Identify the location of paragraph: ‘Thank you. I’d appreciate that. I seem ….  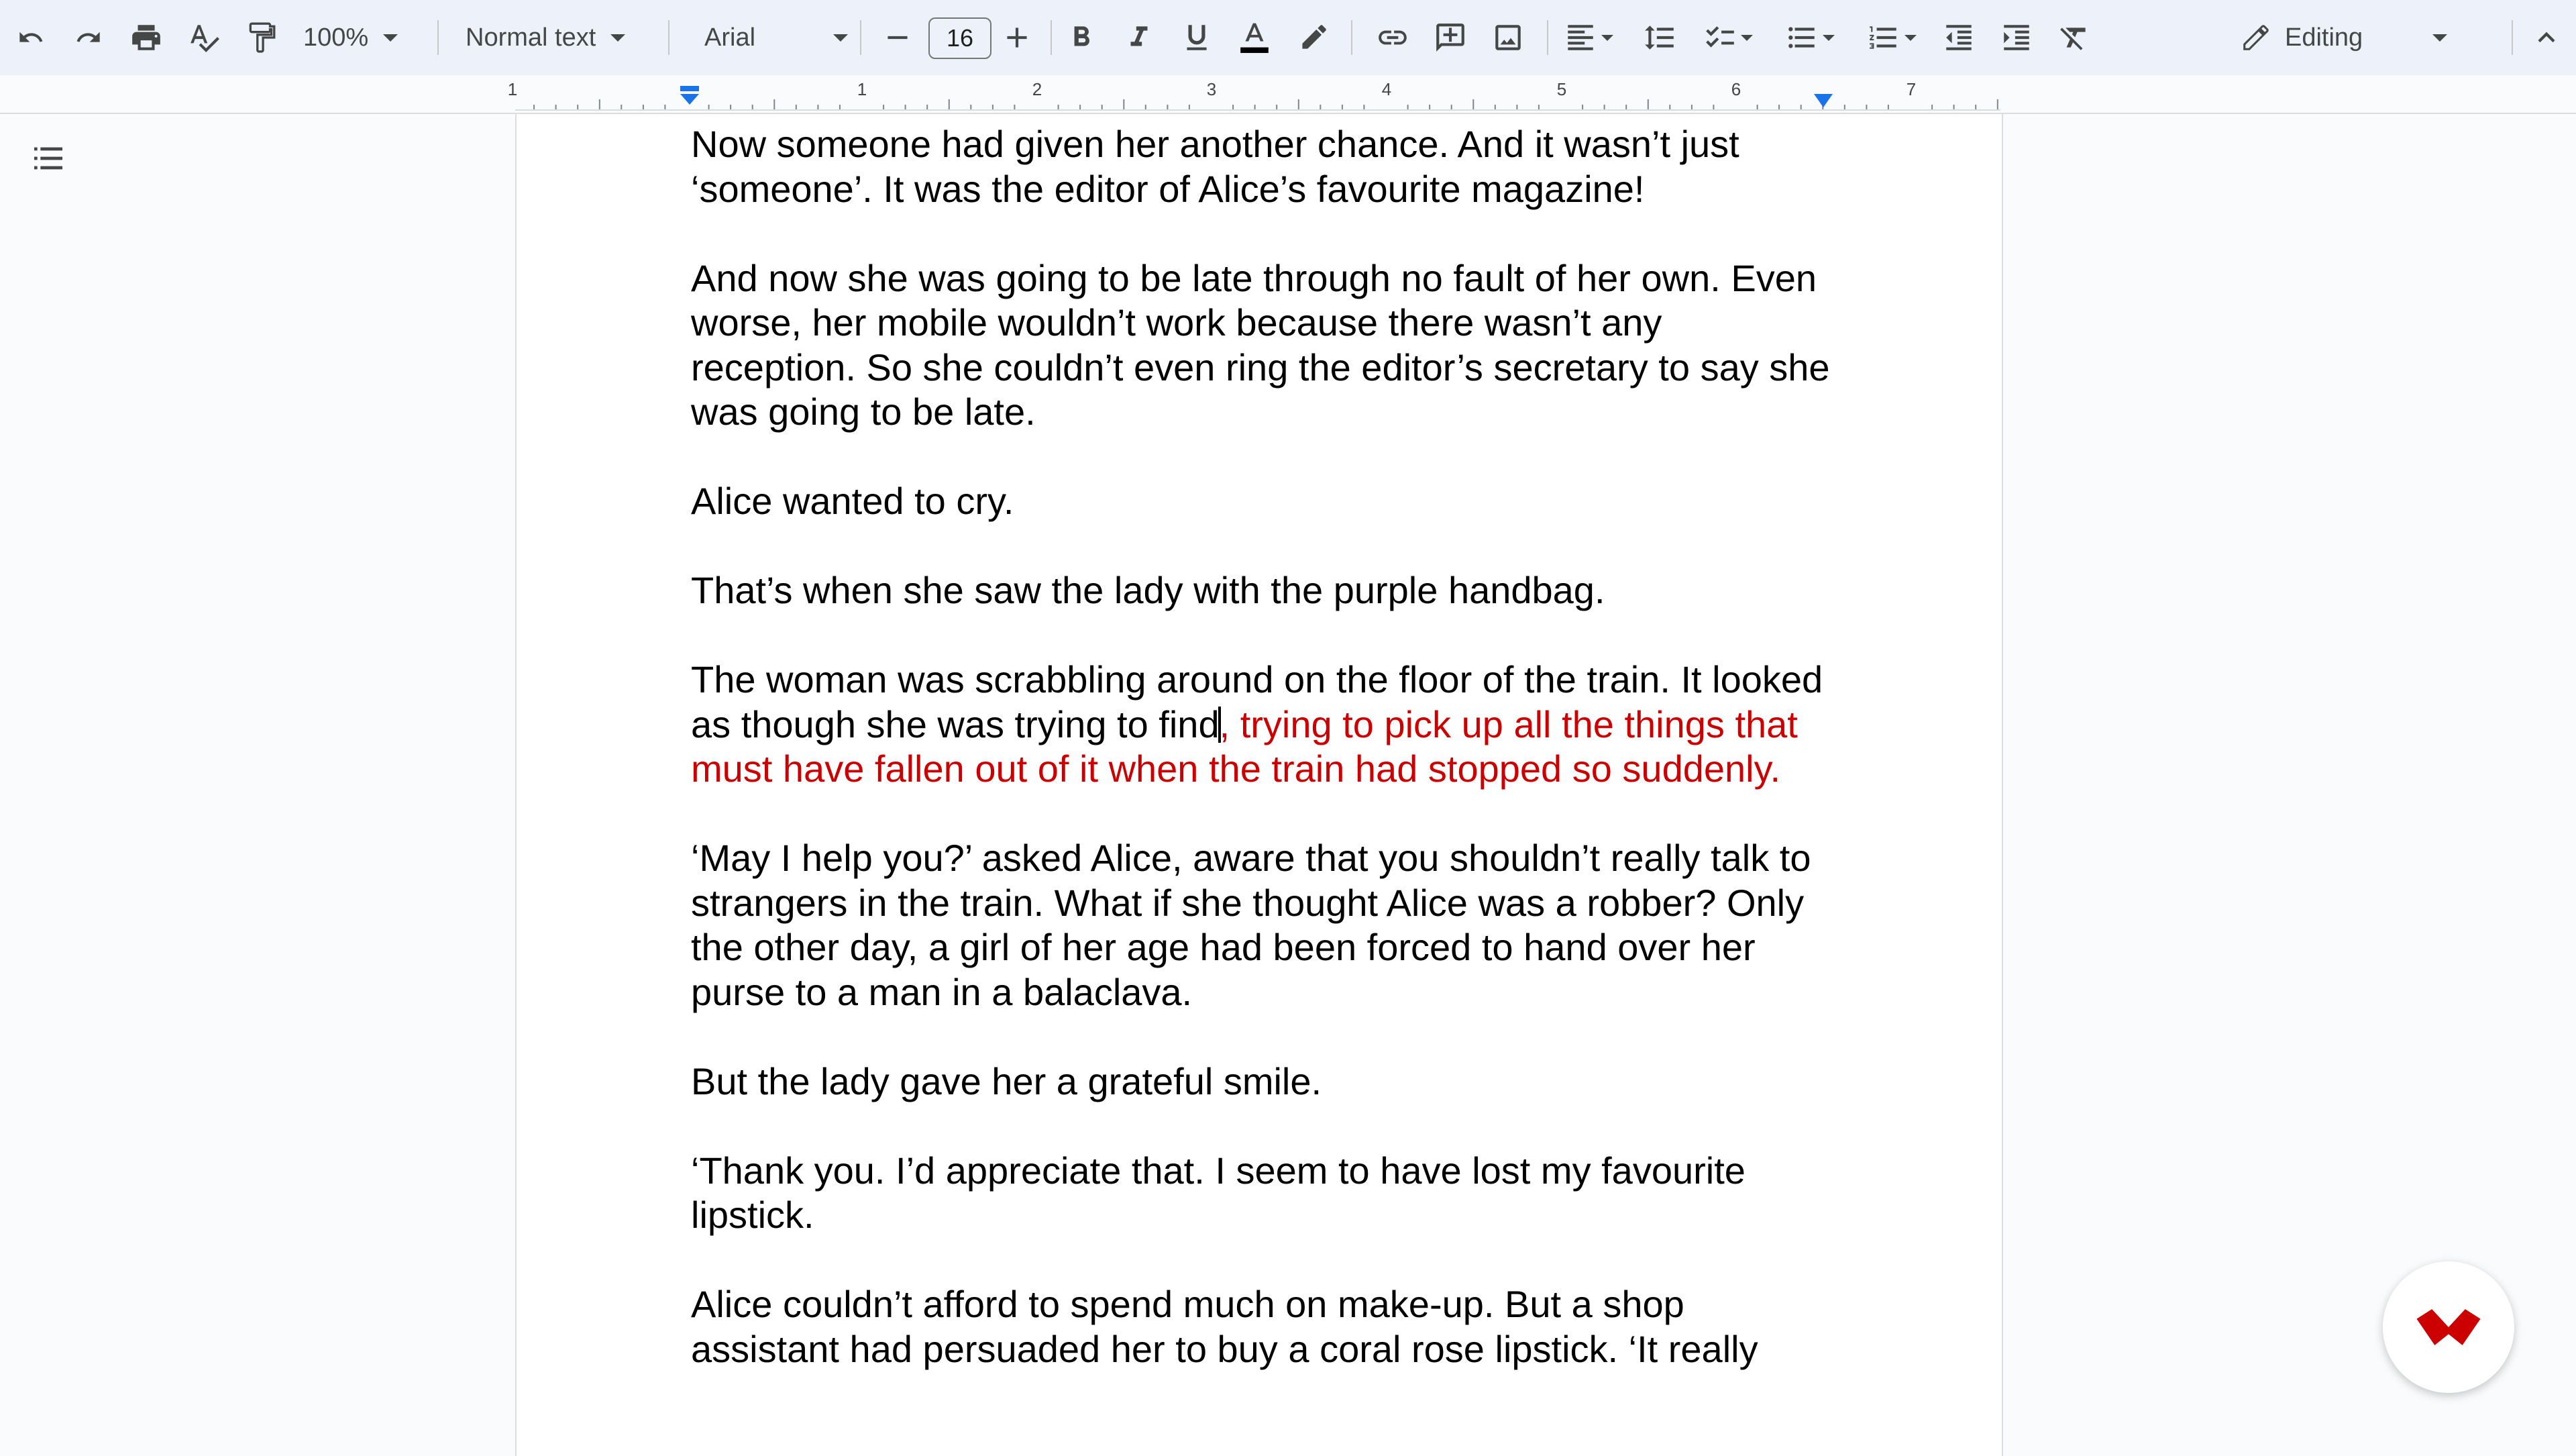
(1261, 1194).